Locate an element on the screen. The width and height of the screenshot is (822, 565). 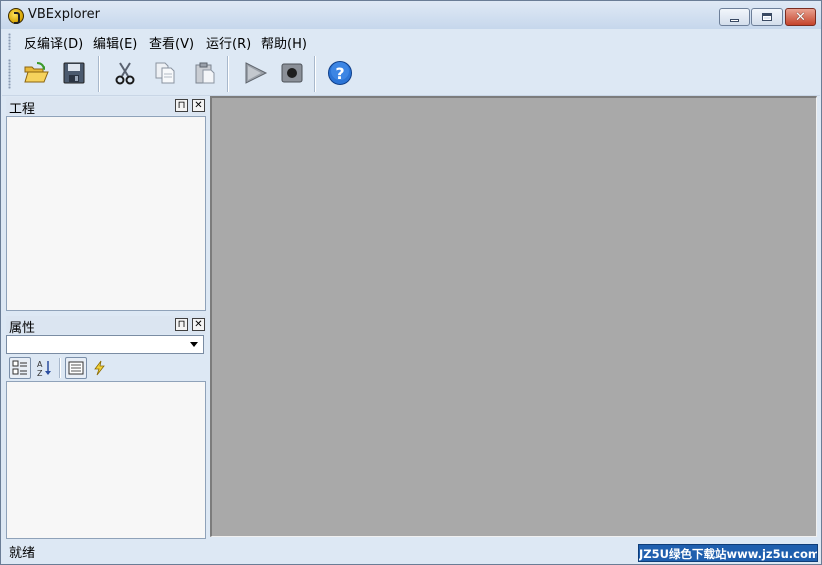
copy-button is located at coordinates (165, 73).